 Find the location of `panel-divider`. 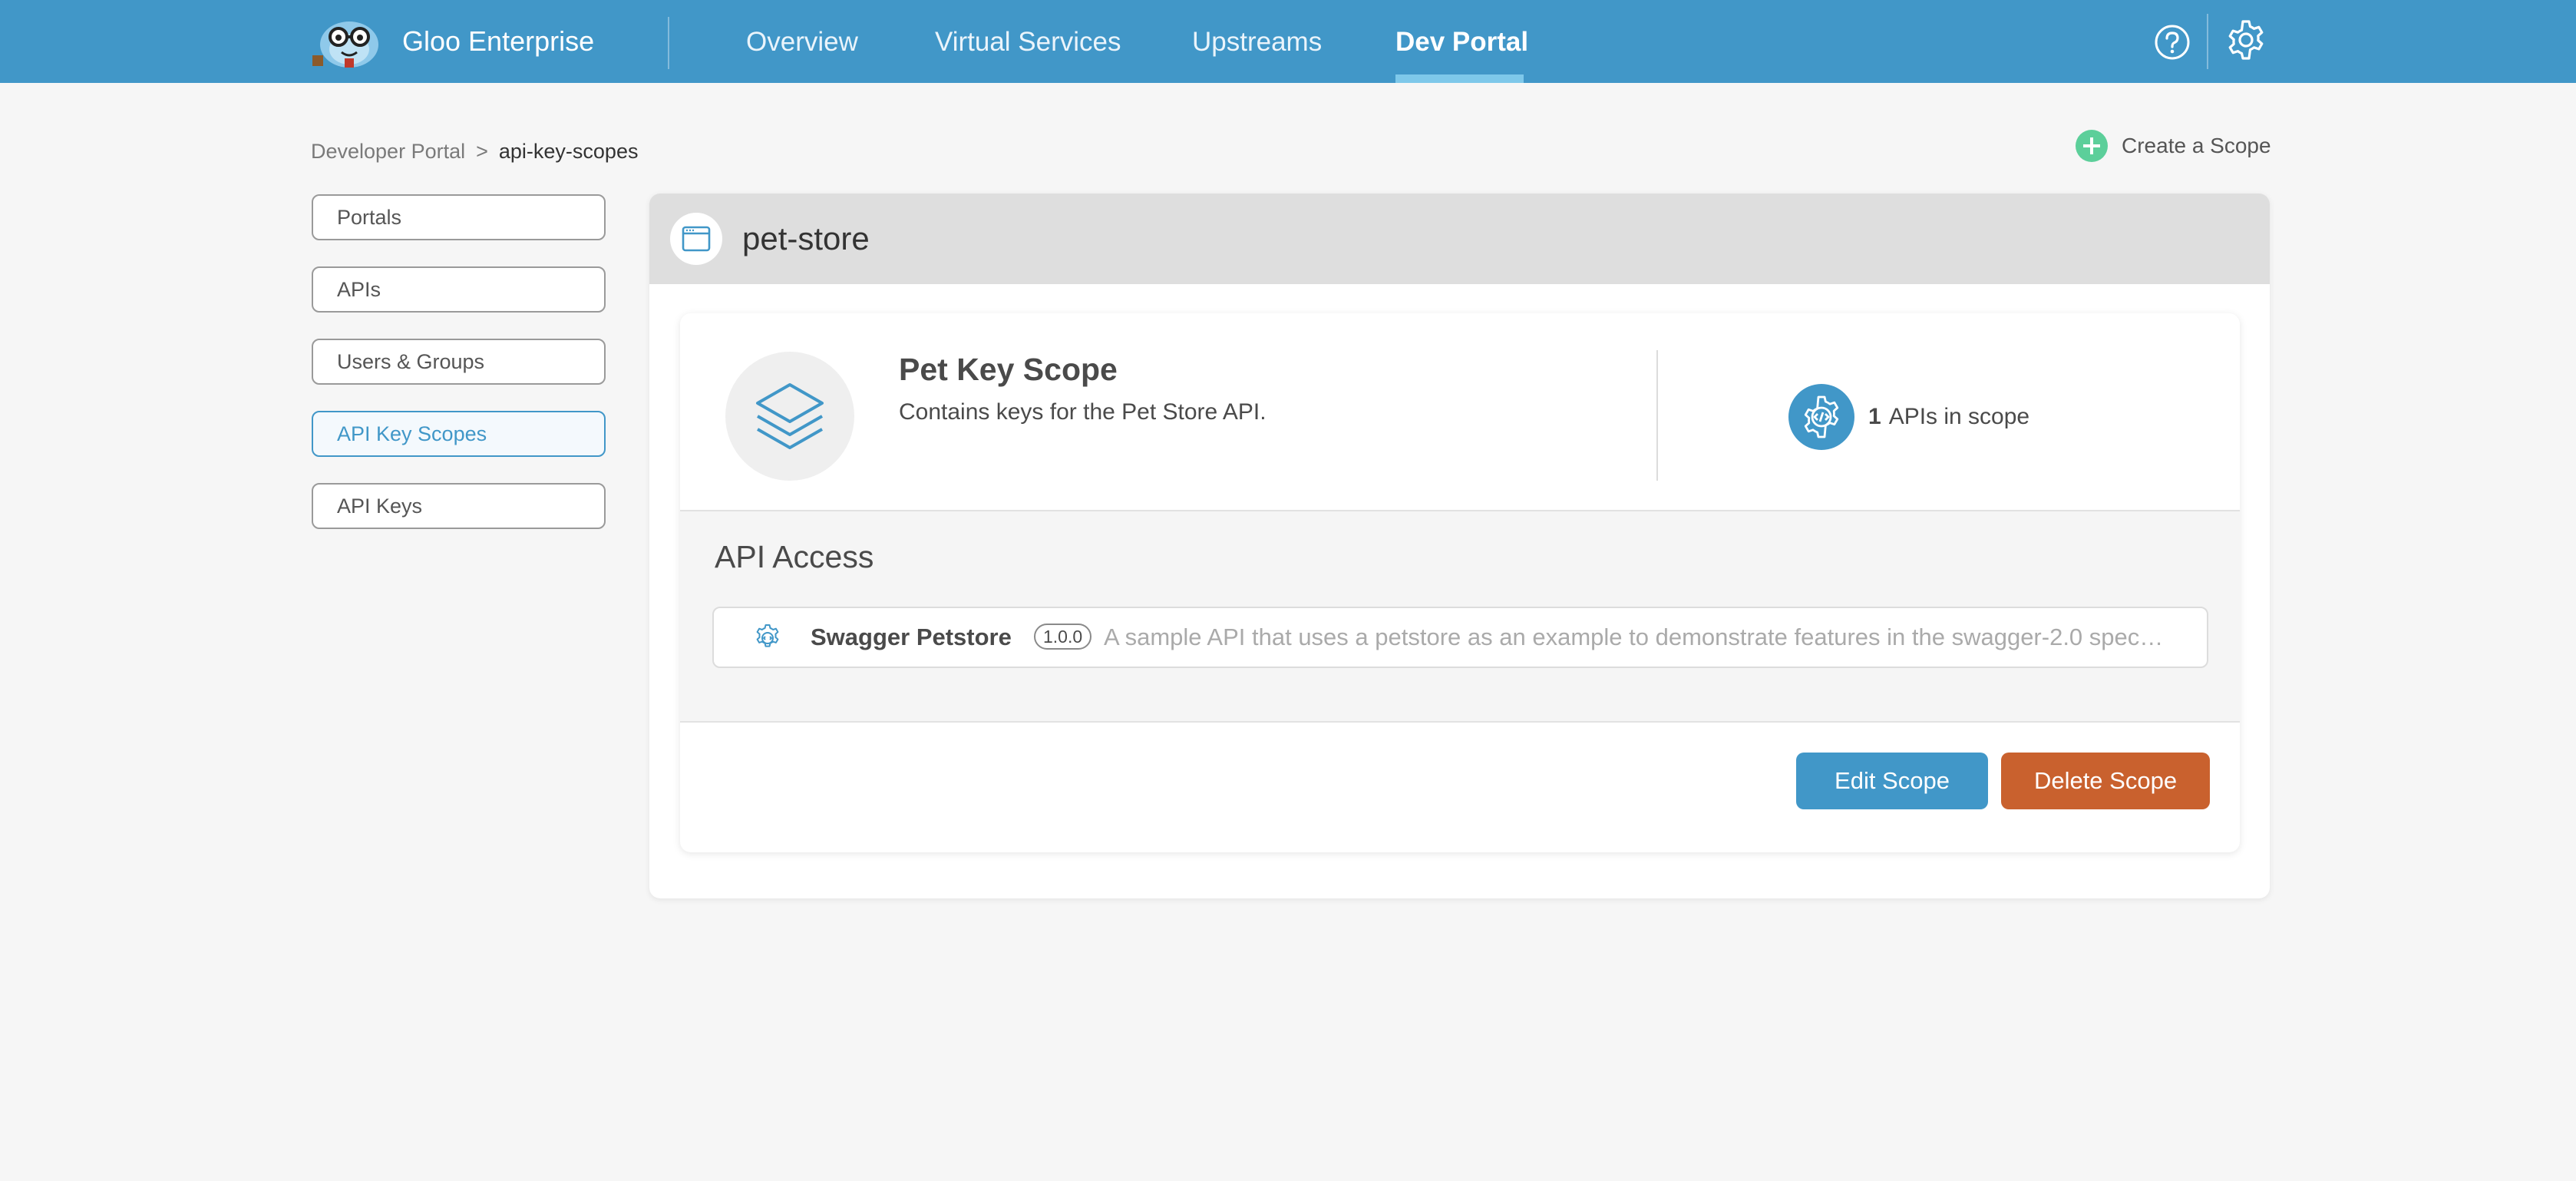

panel-divider is located at coordinates (1657, 415).